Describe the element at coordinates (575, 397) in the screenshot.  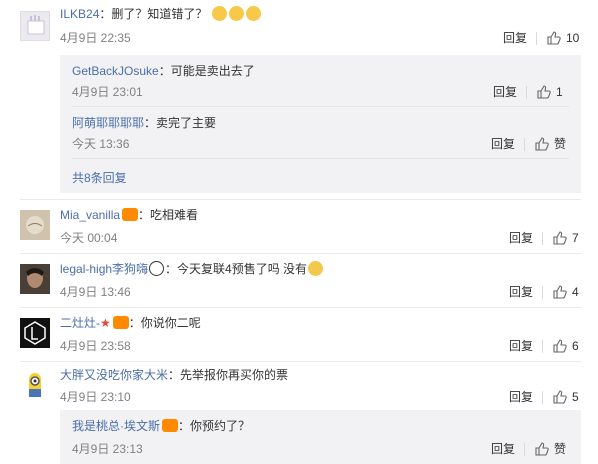
I see `like-count: 5` at that location.